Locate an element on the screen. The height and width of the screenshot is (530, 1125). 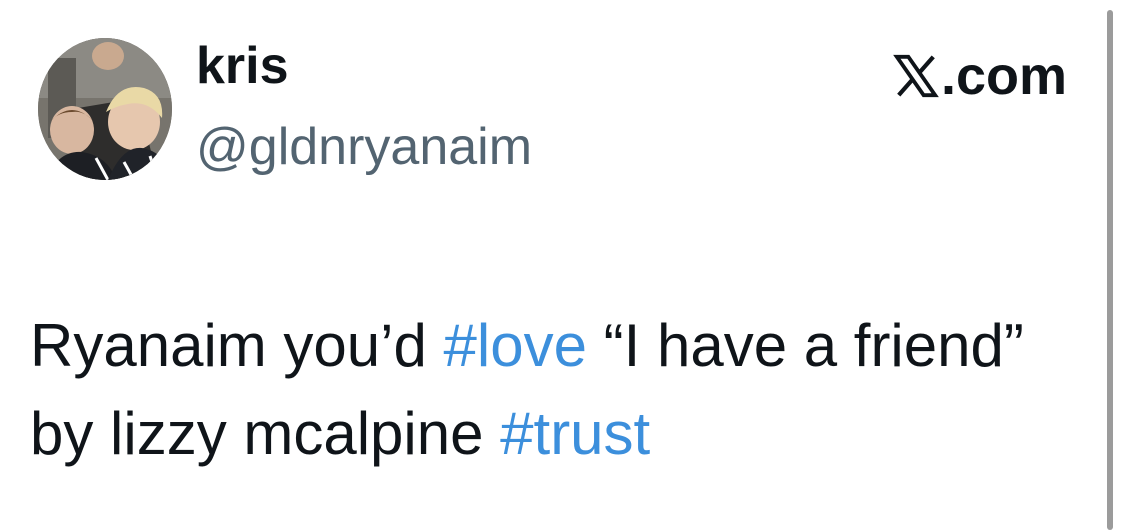
hashtag-link: #love is located at coordinates (515, 345).